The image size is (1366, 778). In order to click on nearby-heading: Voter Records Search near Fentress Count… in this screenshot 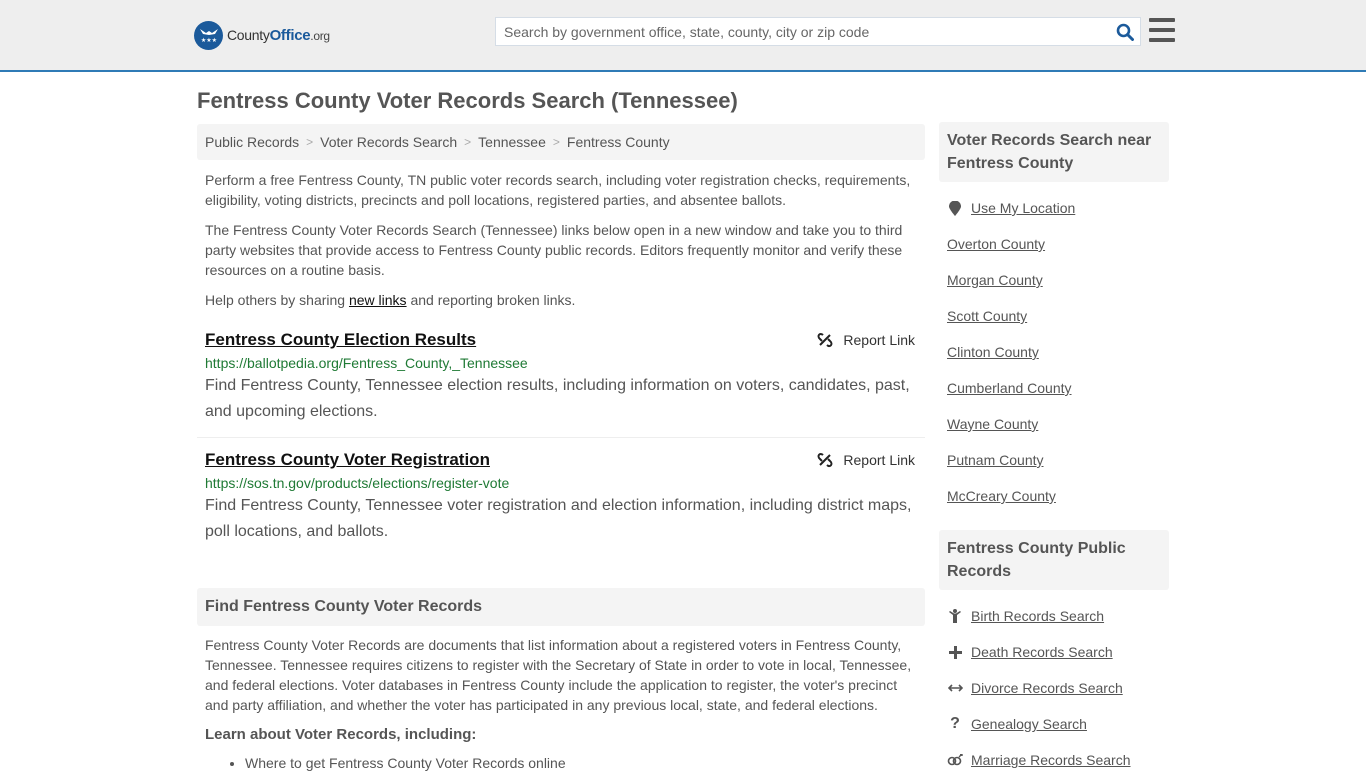, I will do `click(1054, 152)`.